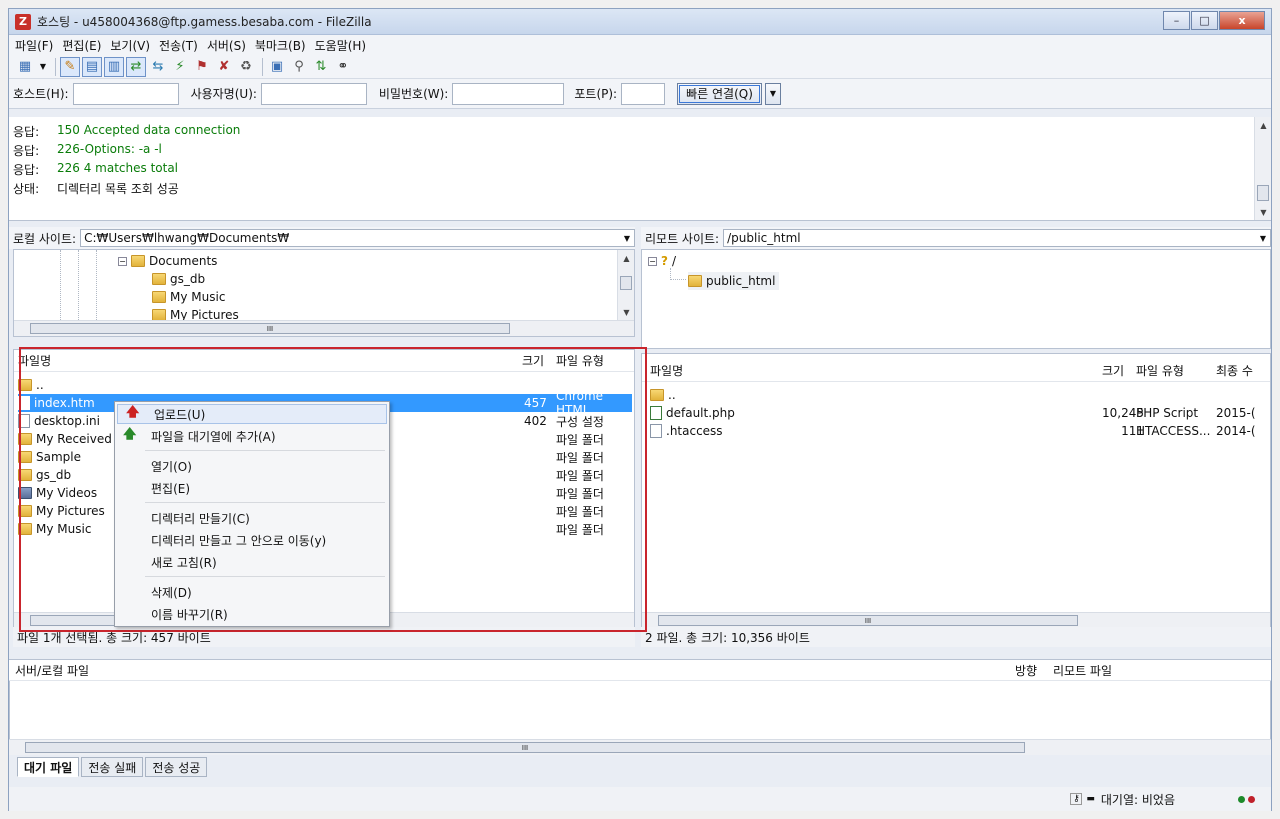 The height and width of the screenshot is (819, 1280). I want to click on toggle-queue-icon: ⇄, so click(136, 66).